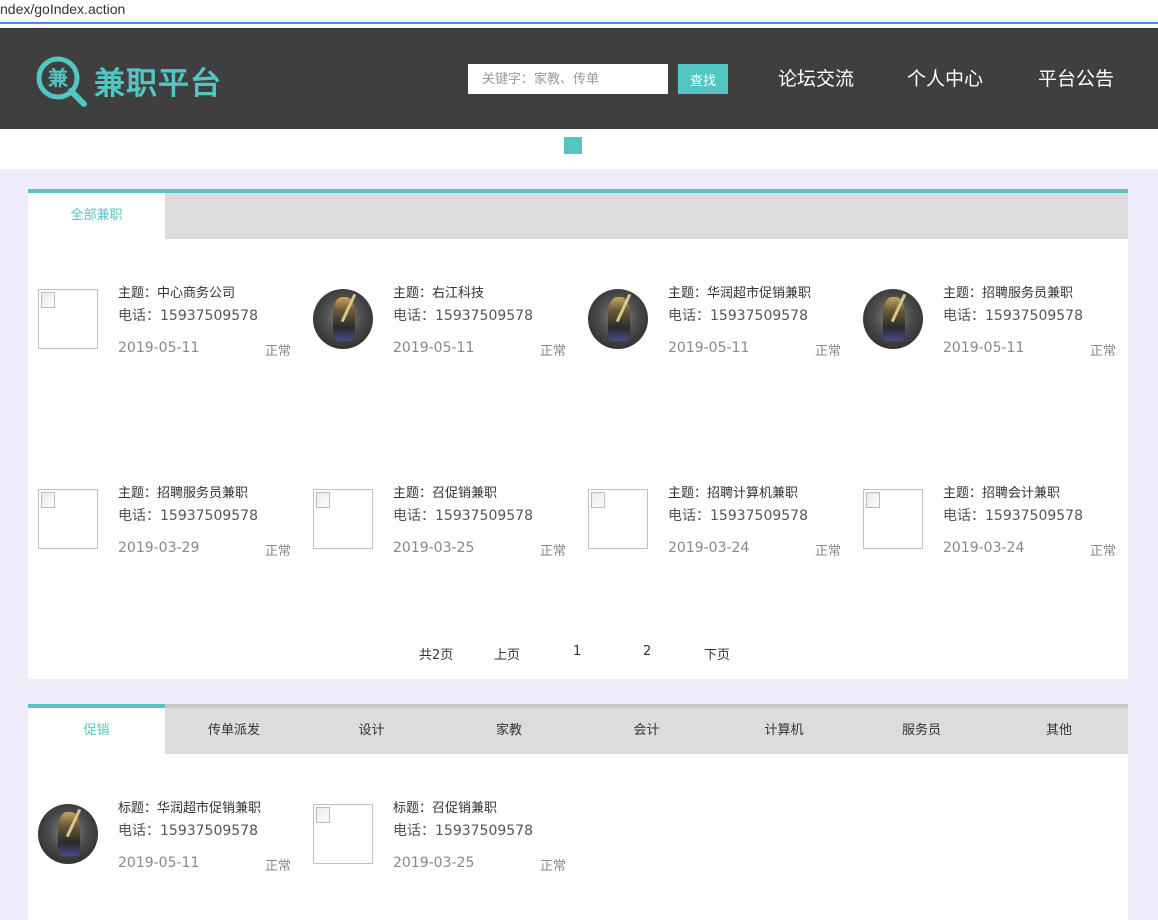 The height and width of the screenshot is (920, 1158). Describe the element at coordinates (163, 327) in the screenshot. I see `job-card: 主题：中心商务公司 电话：15937509578 2019-05-11 正常` at that location.